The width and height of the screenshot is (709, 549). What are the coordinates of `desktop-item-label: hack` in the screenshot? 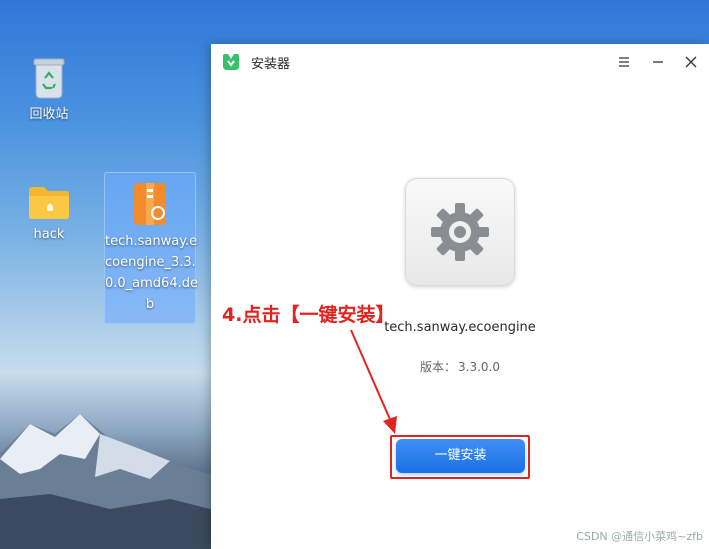 It's located at (49, 234).